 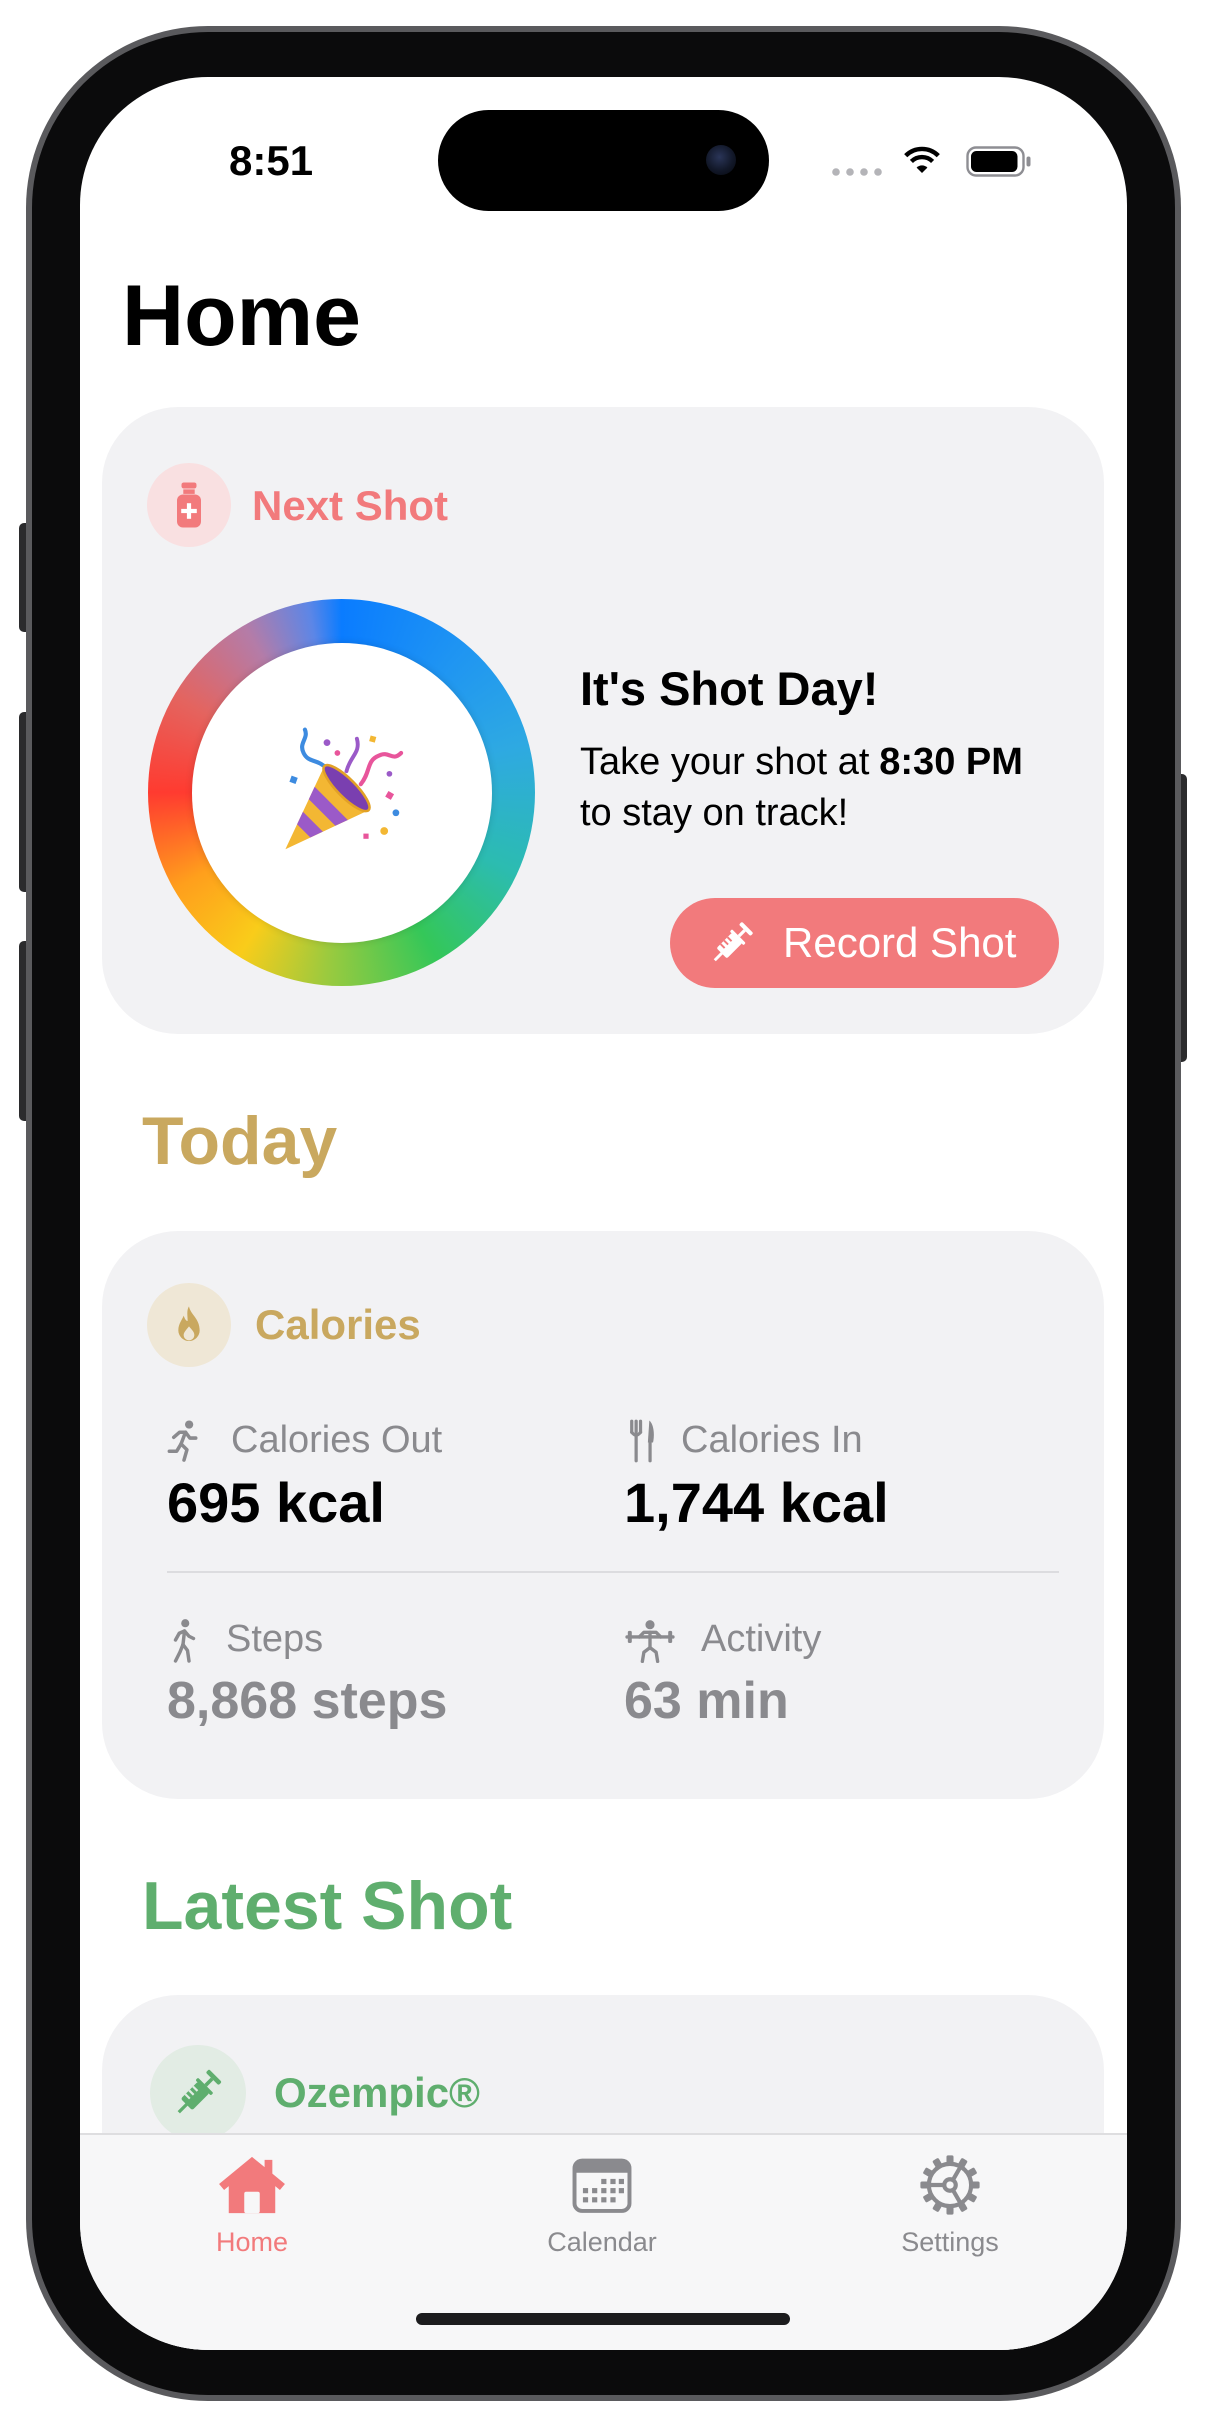 What do you see at coordinates (951, 762) in the screenshot?
I see `shot-reminder-time: 8:30 PM` at bounding box center [951, 762].